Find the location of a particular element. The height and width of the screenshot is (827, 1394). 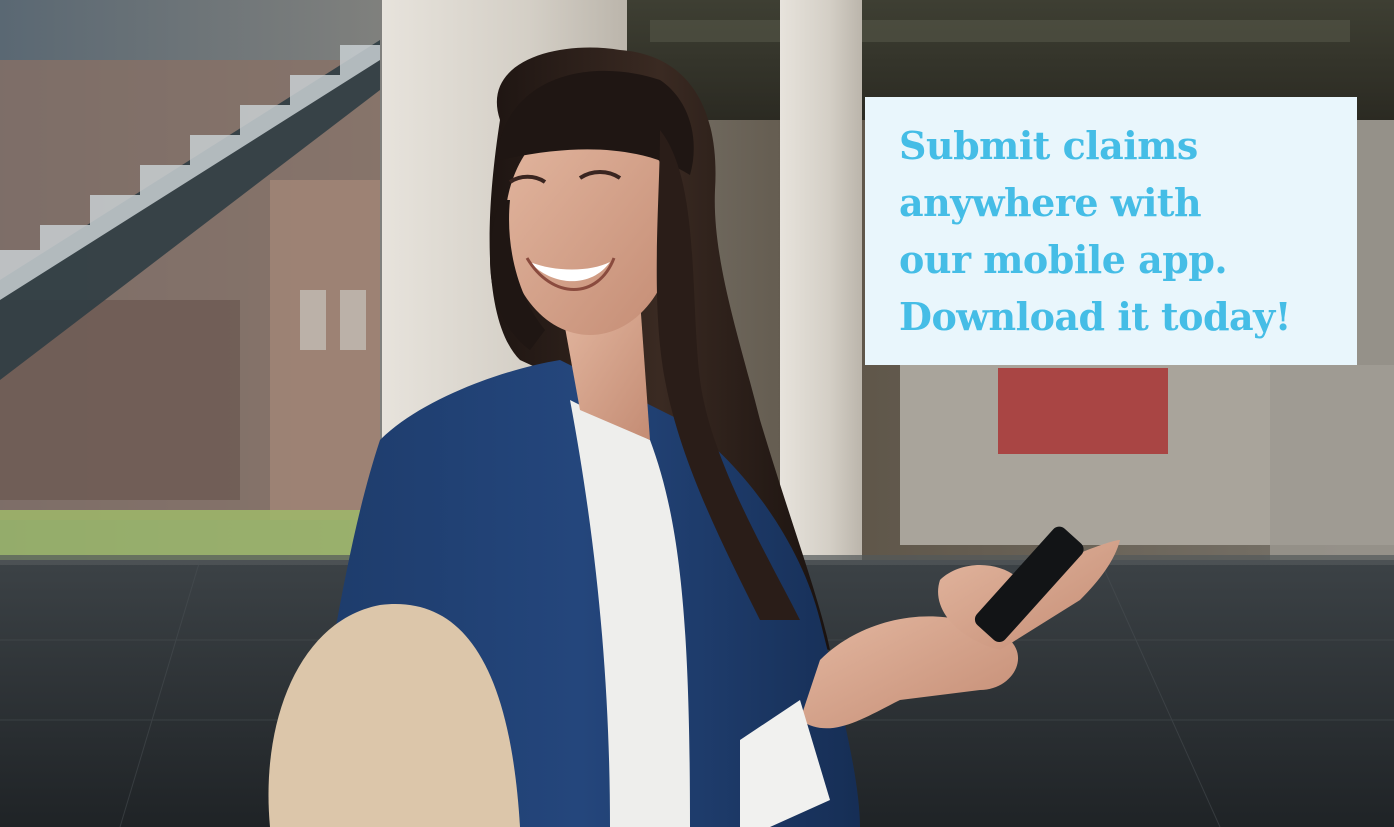

headline-line-4: Download it today! is located at coordinates (1095, 316).